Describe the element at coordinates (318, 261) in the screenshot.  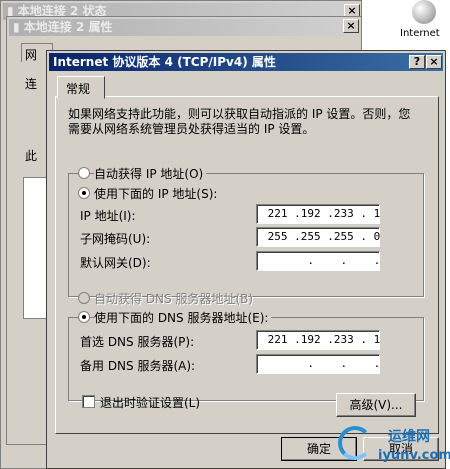
I see `default-gateway-input: . . .` at that location.